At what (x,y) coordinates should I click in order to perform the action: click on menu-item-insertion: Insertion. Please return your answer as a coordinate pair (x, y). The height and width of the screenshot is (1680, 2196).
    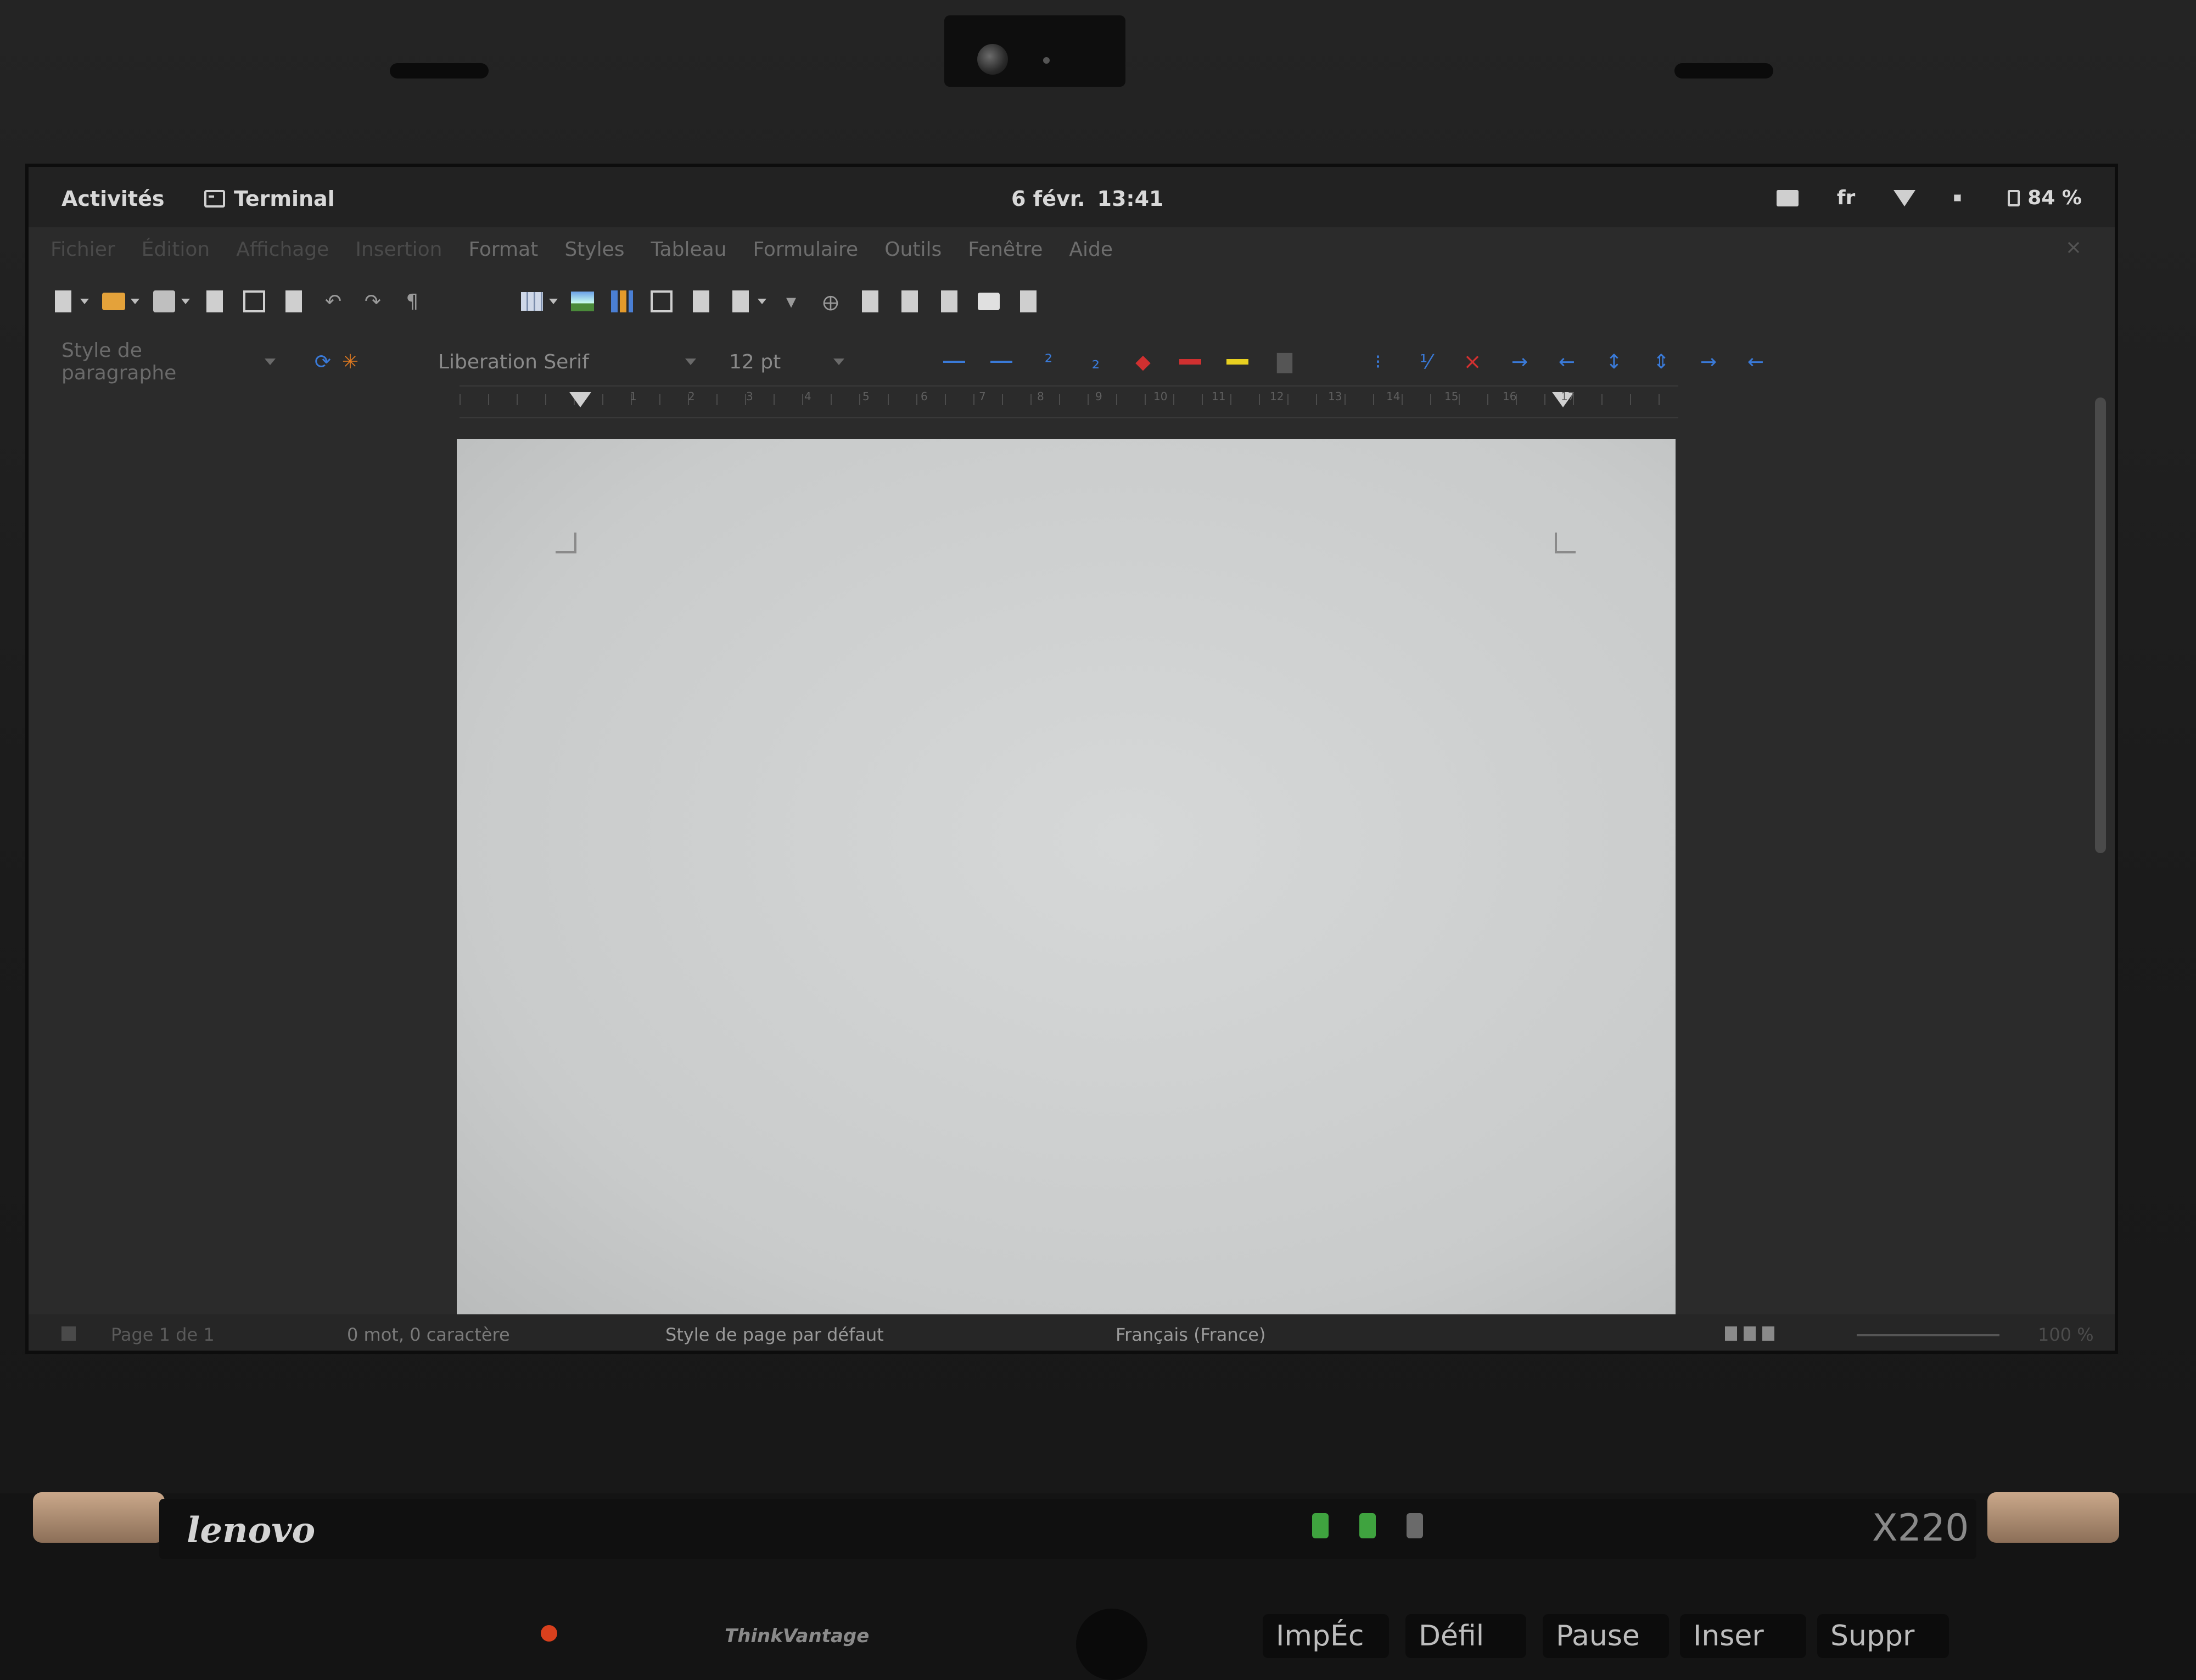
    Looking at the image, I should click on (398, 249).